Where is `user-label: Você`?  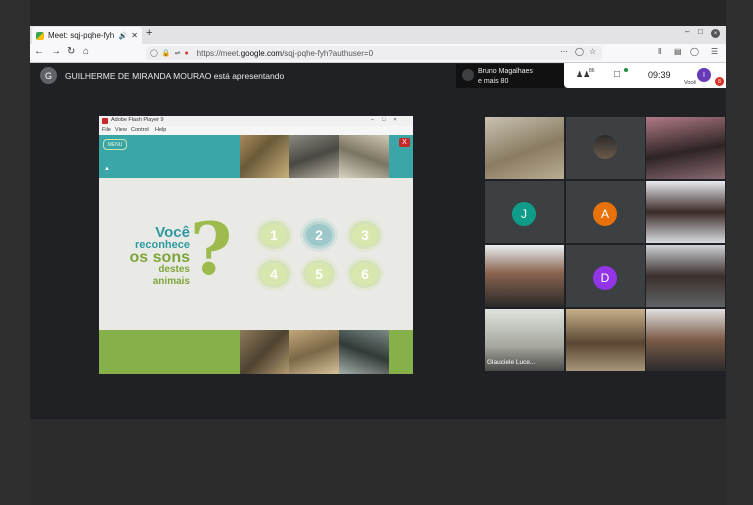
user-label: Você is located at coordinates (690, 83).